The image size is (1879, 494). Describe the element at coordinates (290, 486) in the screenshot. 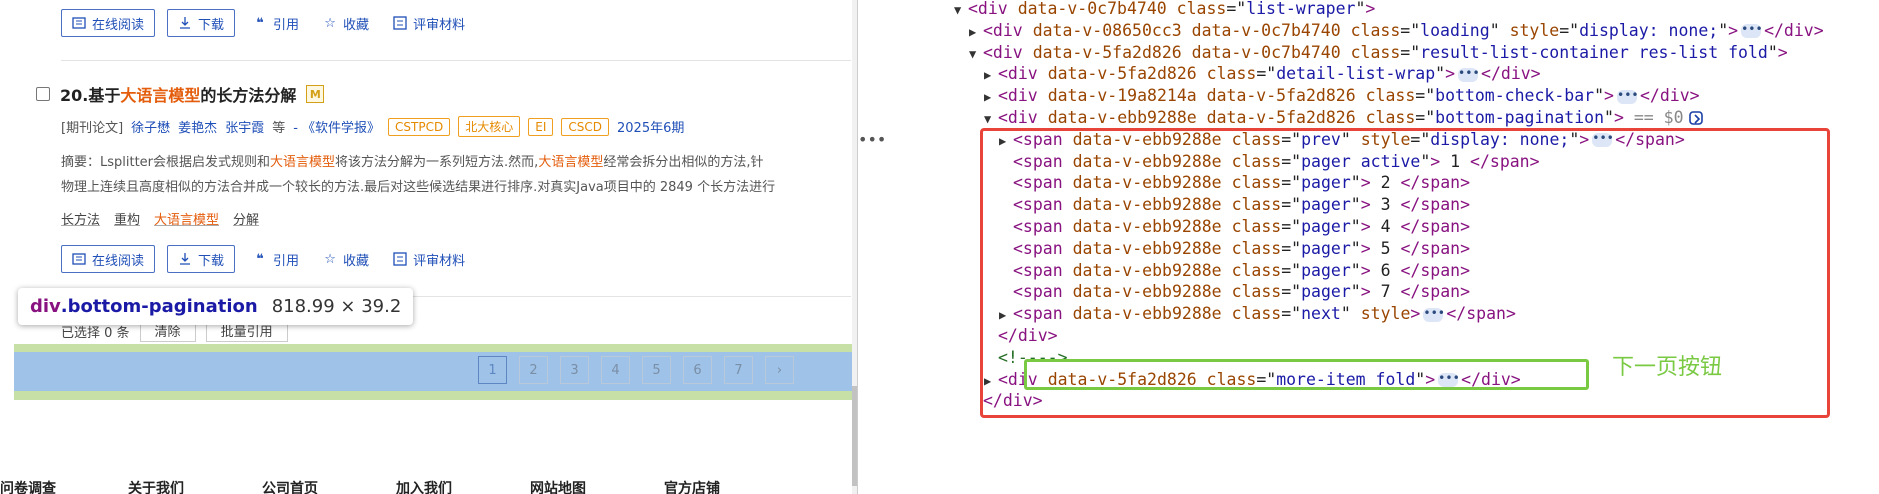

I see `footer-link: 公司首页` at that location.